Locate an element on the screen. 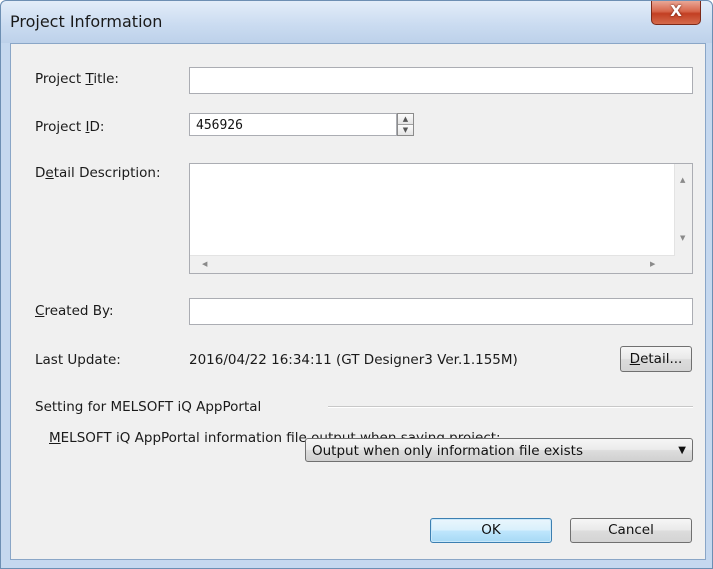 The height and width of the screenshot is (569, 713). project-id-label: Project ID: is located at coordinates (70, 127).